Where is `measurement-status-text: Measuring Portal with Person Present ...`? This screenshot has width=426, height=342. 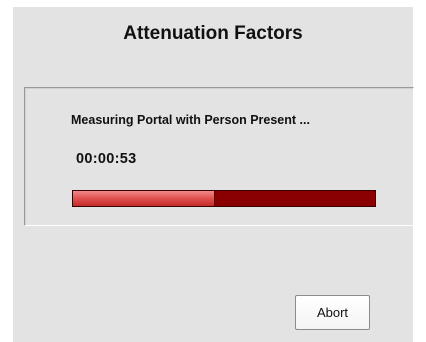
measurement-status-text: Measuring Portal with Person Present ... is located at coordinates (190, 120).